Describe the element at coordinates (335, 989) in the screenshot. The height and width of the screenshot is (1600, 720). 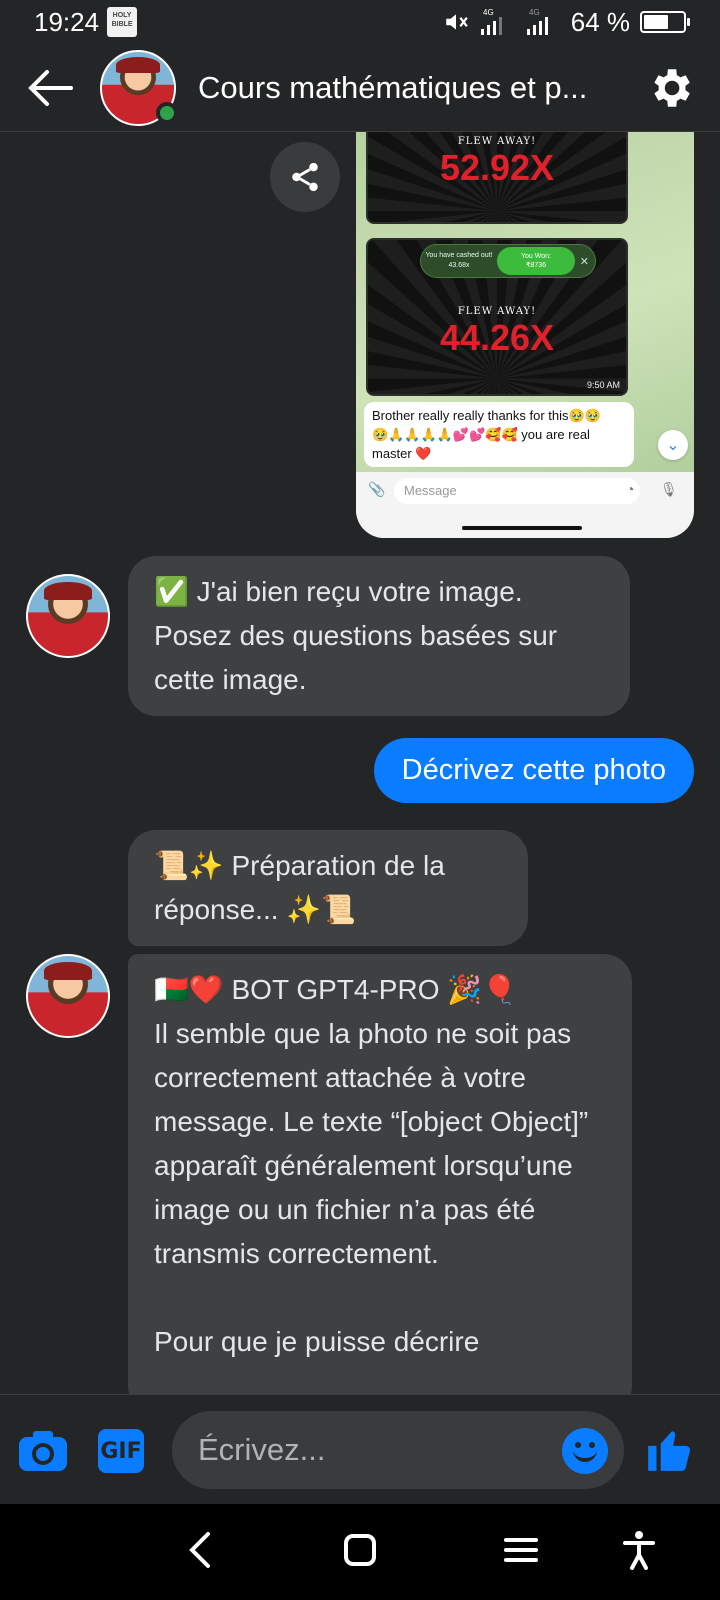
I see `bot-header: 🇲🇬❤️ BOT GPT4-PRO 🎉🎈` at that location.